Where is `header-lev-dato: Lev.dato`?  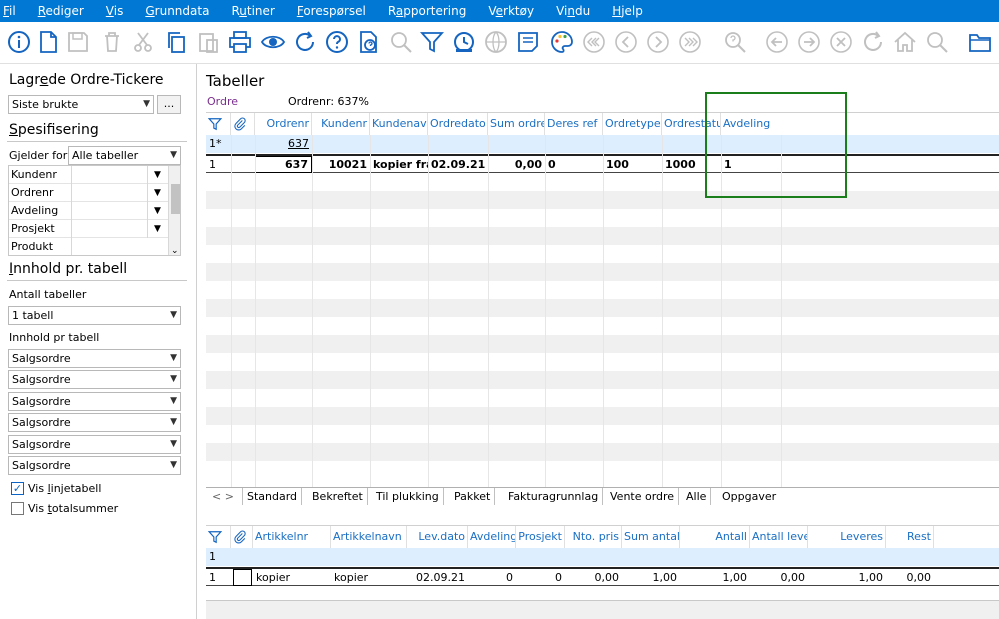 header-lev-dato: Lev.dato is located at coordinates (437, 537).